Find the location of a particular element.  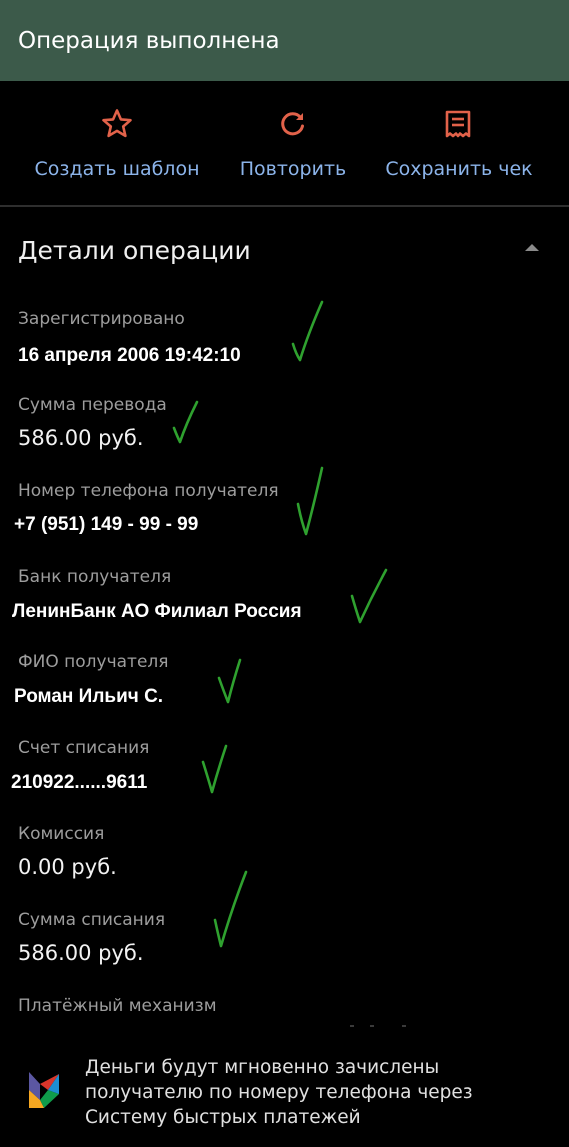

receipt-icon is located at coordinates (458, 124).